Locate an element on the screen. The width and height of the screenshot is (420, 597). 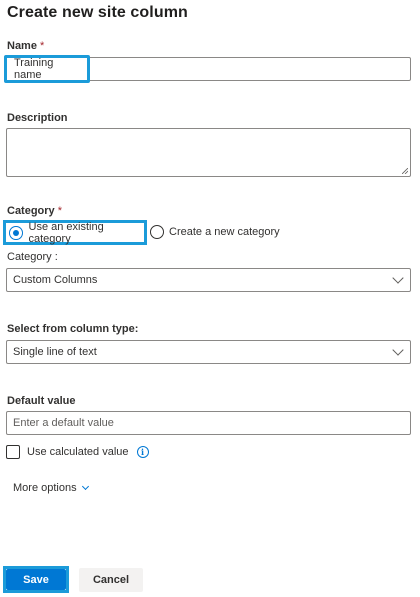
category-dropdown-value: Custom Columns is located at coordinates (55, 280).